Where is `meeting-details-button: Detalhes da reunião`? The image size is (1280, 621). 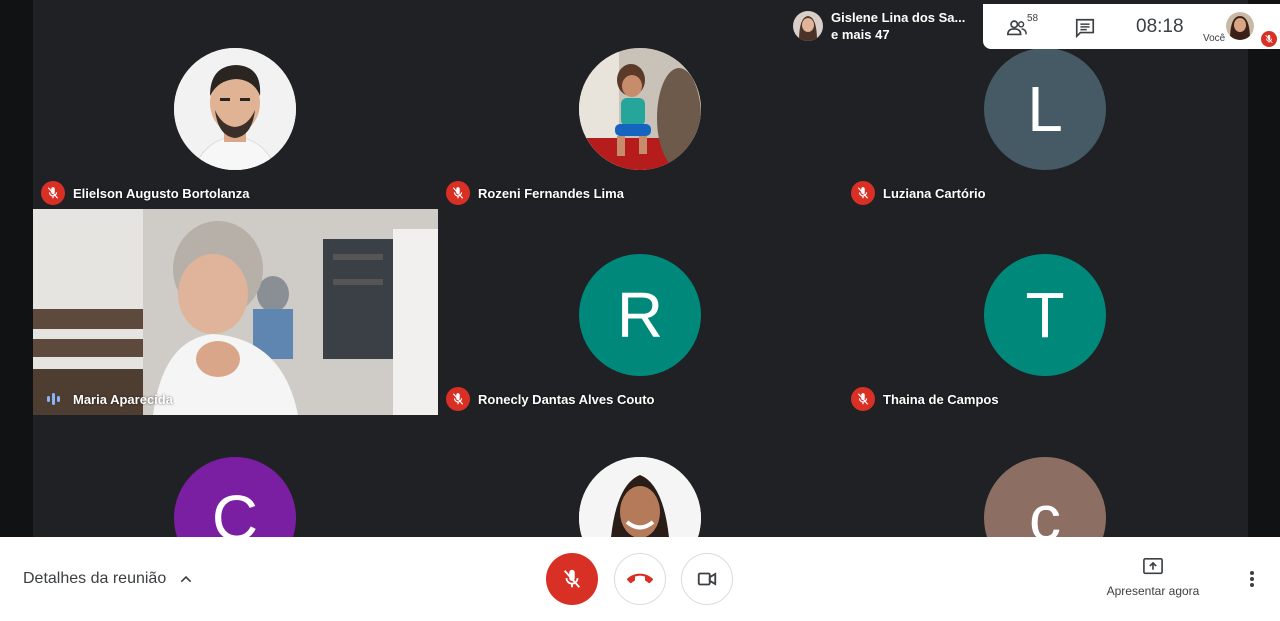 meeting-details-button: Detalhes da reunião is located at coordinates (108, 579).